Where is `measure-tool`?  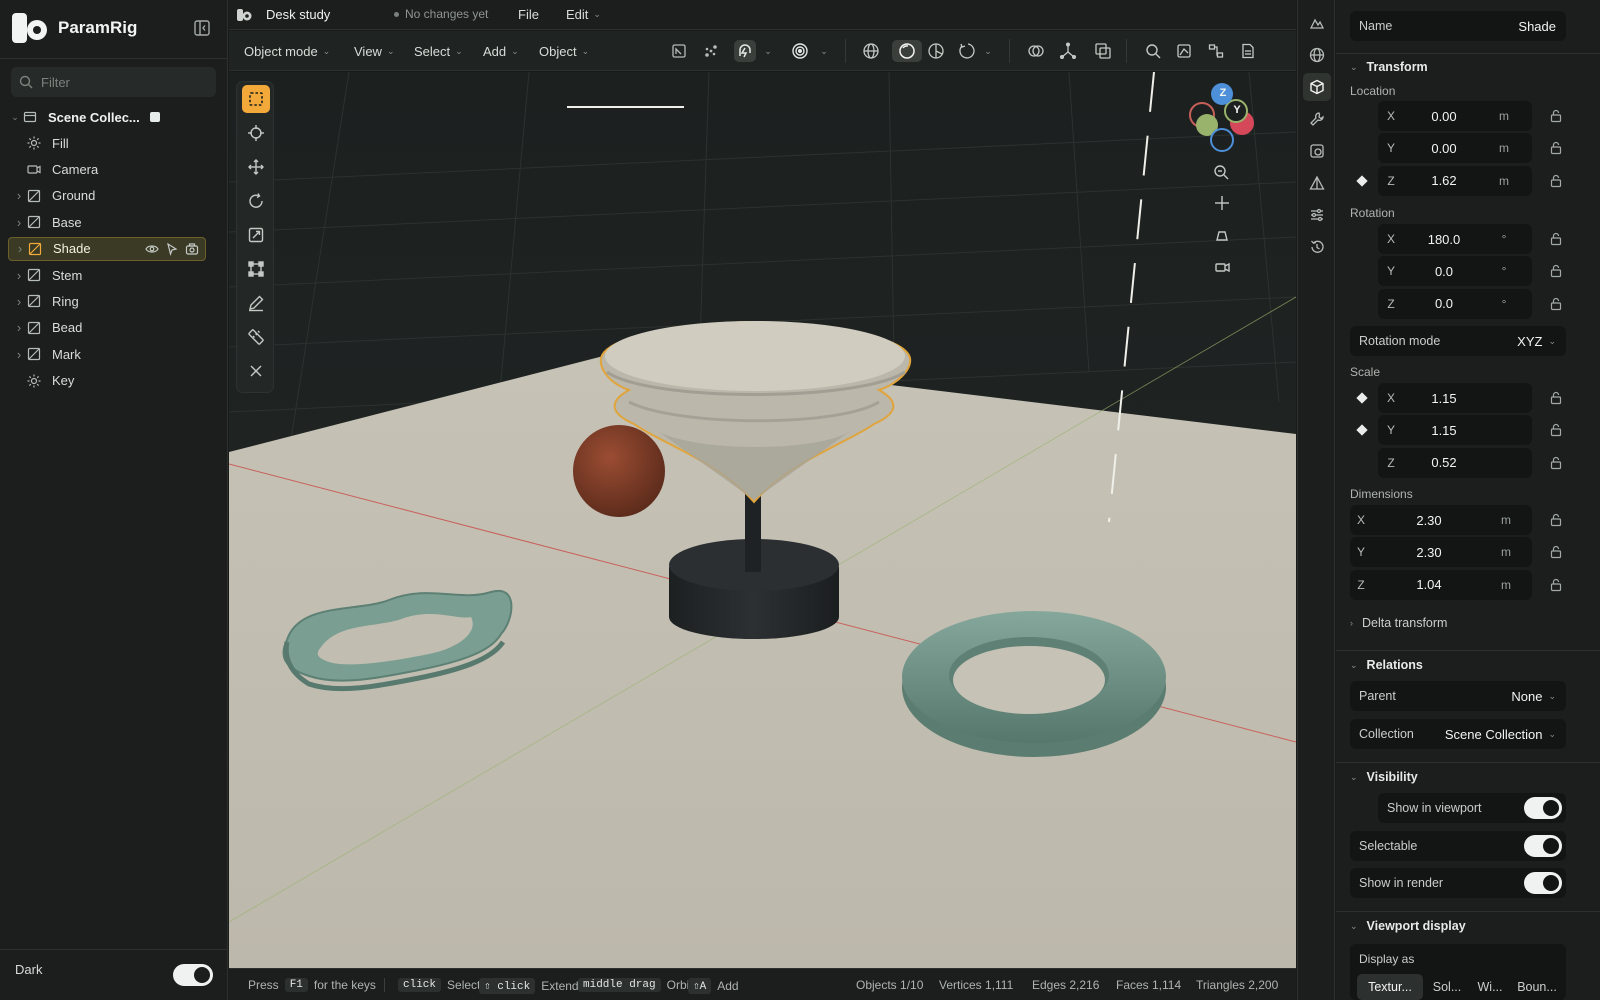 measure-tool is located at coordinates (256, 337).